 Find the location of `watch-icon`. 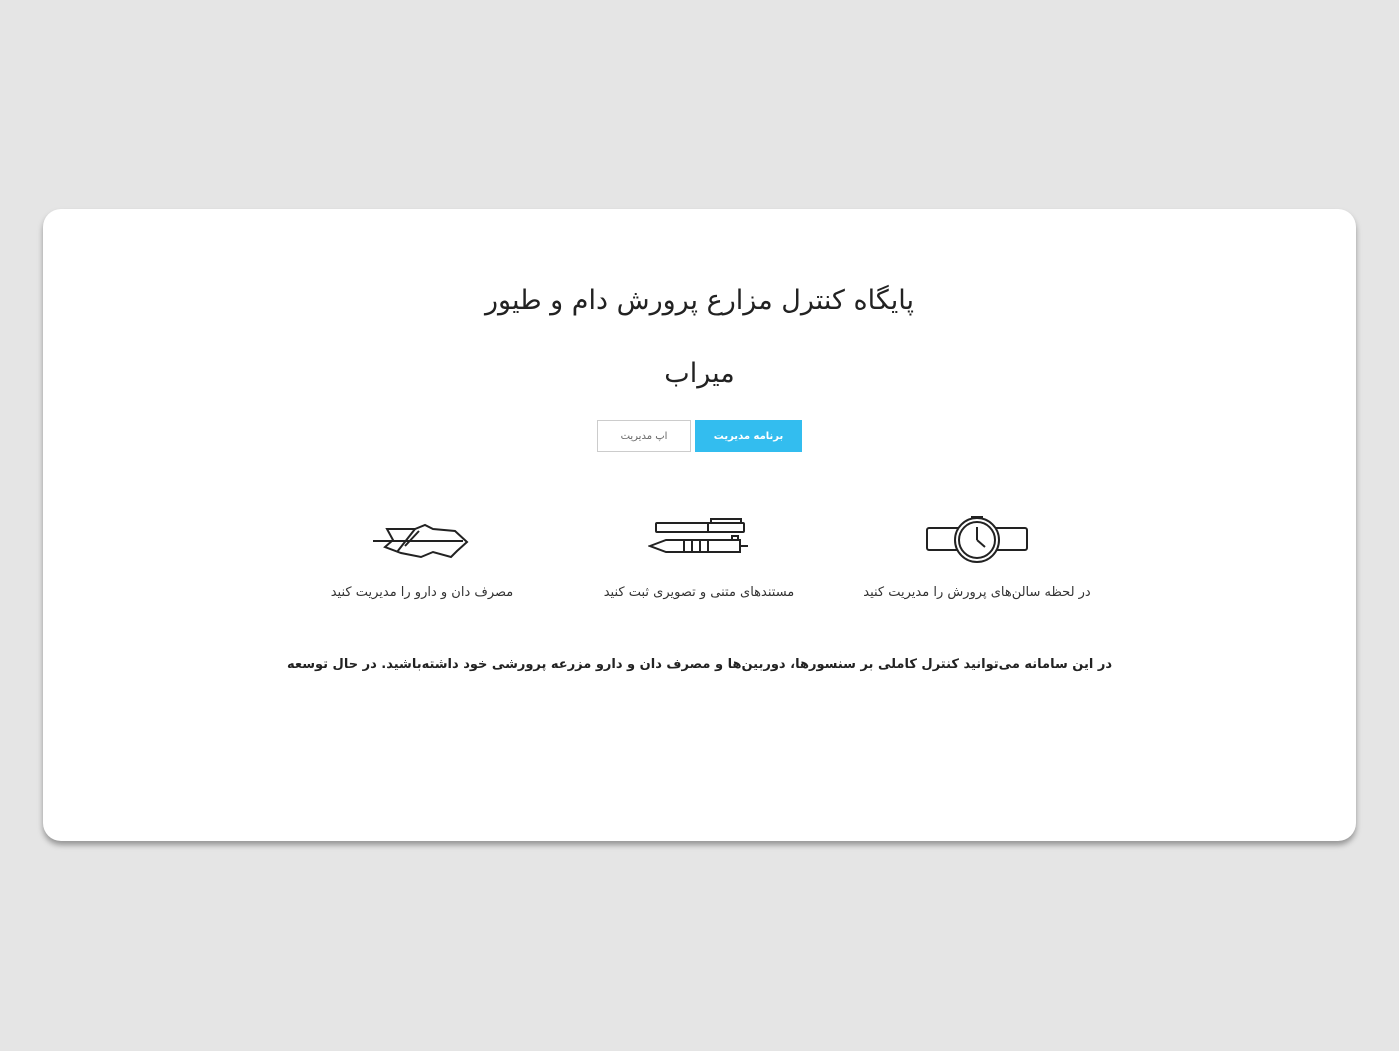

watch-icon is located at coordinates (977, 539).